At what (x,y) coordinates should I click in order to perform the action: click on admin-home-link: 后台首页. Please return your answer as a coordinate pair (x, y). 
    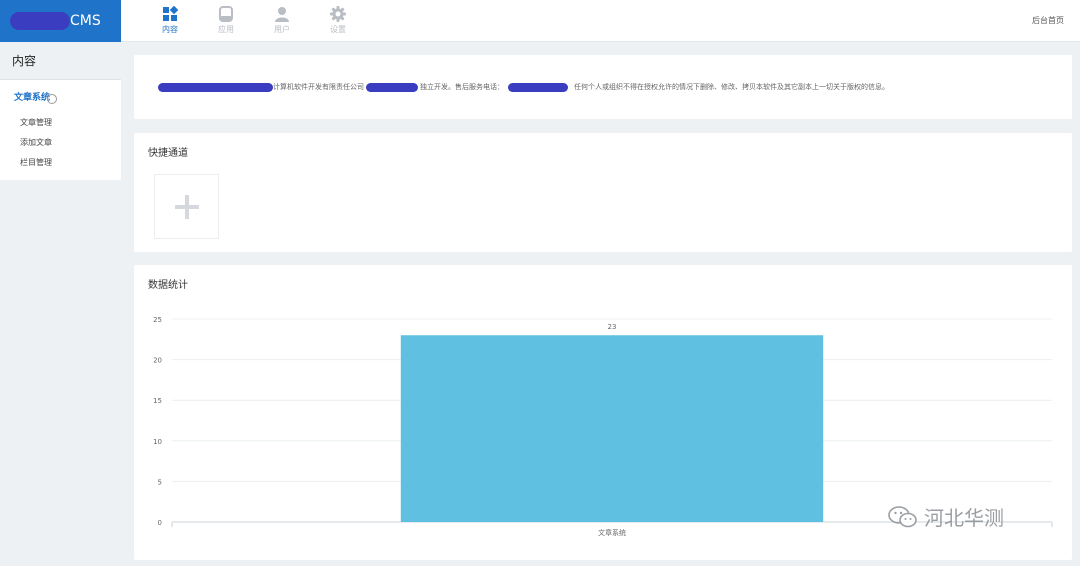
    Looking at the image, I should click on (1048, 20).